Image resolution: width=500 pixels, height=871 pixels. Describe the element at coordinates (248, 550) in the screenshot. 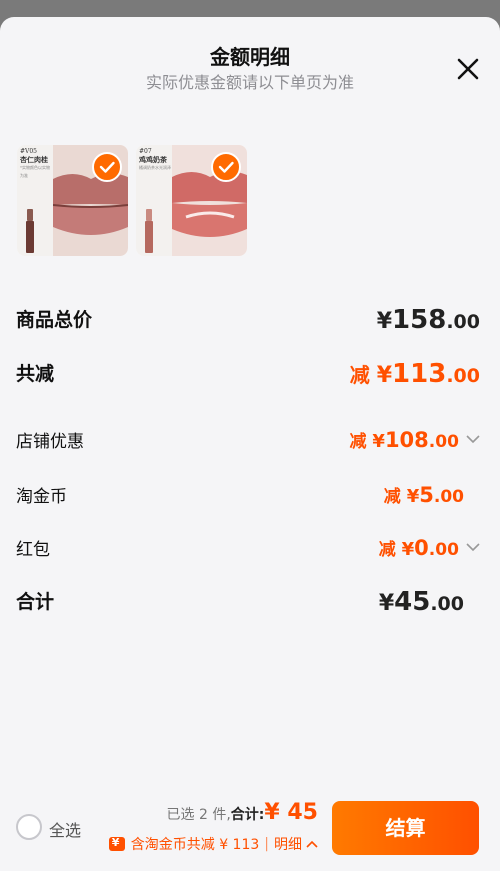

I see `row-red-packet: 红包 减 ¥0.00` at that location.